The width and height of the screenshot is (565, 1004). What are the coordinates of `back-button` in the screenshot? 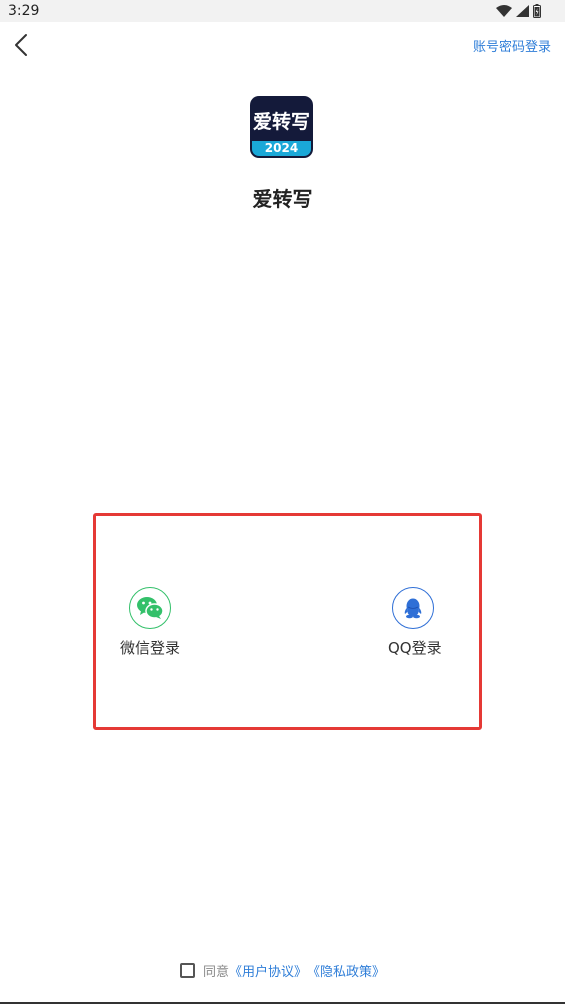 It's located at (22, 45).